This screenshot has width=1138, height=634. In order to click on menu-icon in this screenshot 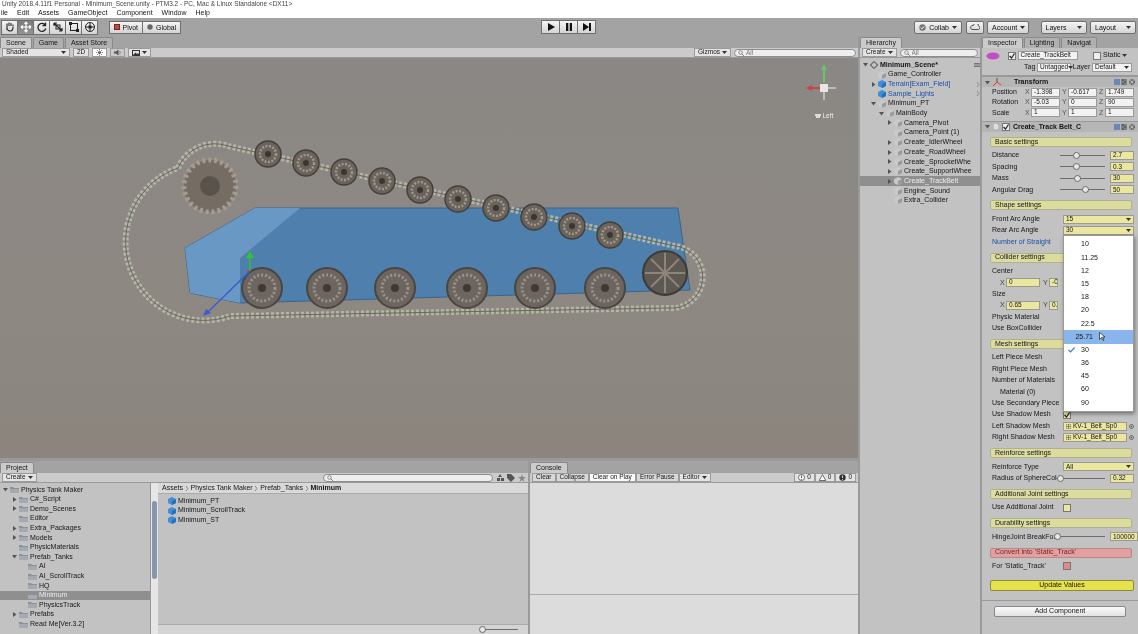, I will do `click(977, 64)`.